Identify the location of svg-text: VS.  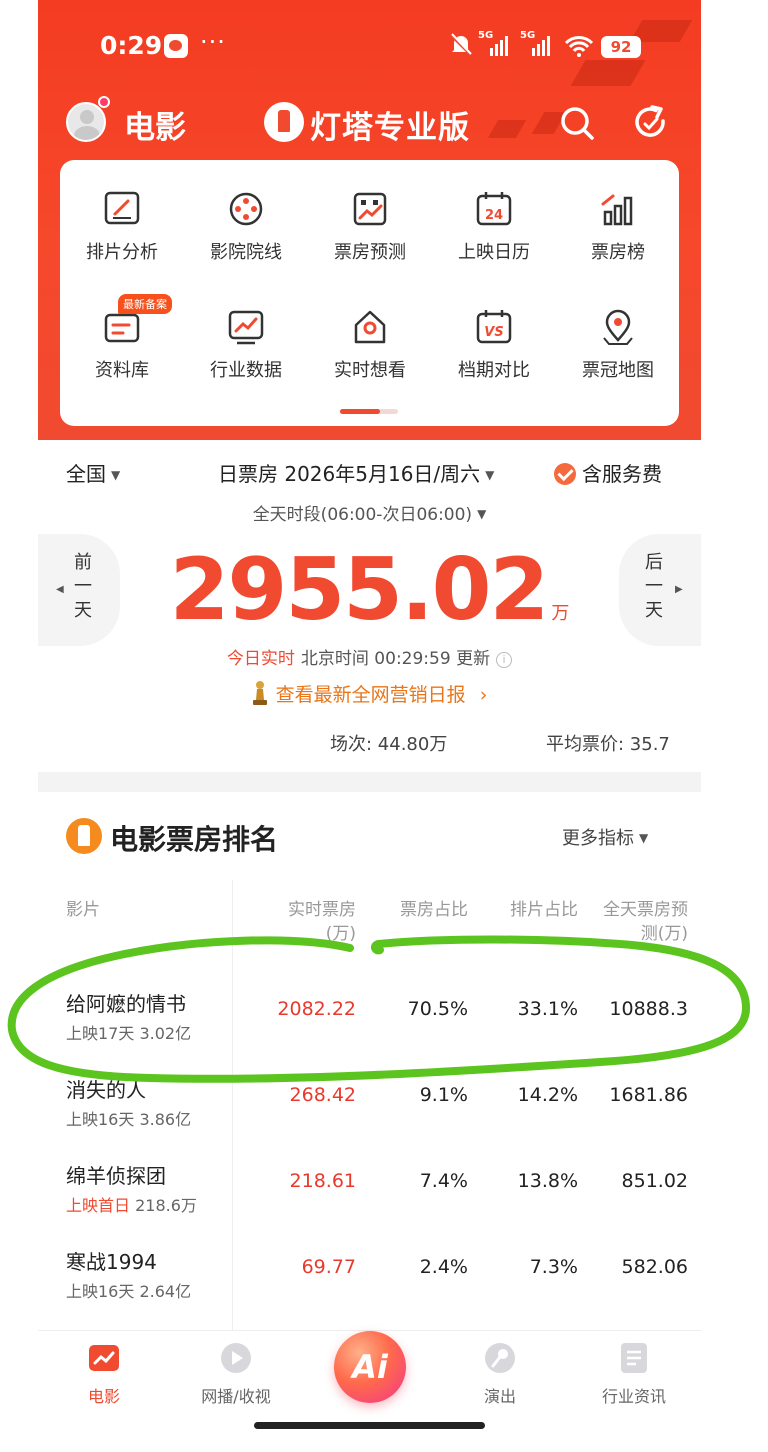
(493, 332).